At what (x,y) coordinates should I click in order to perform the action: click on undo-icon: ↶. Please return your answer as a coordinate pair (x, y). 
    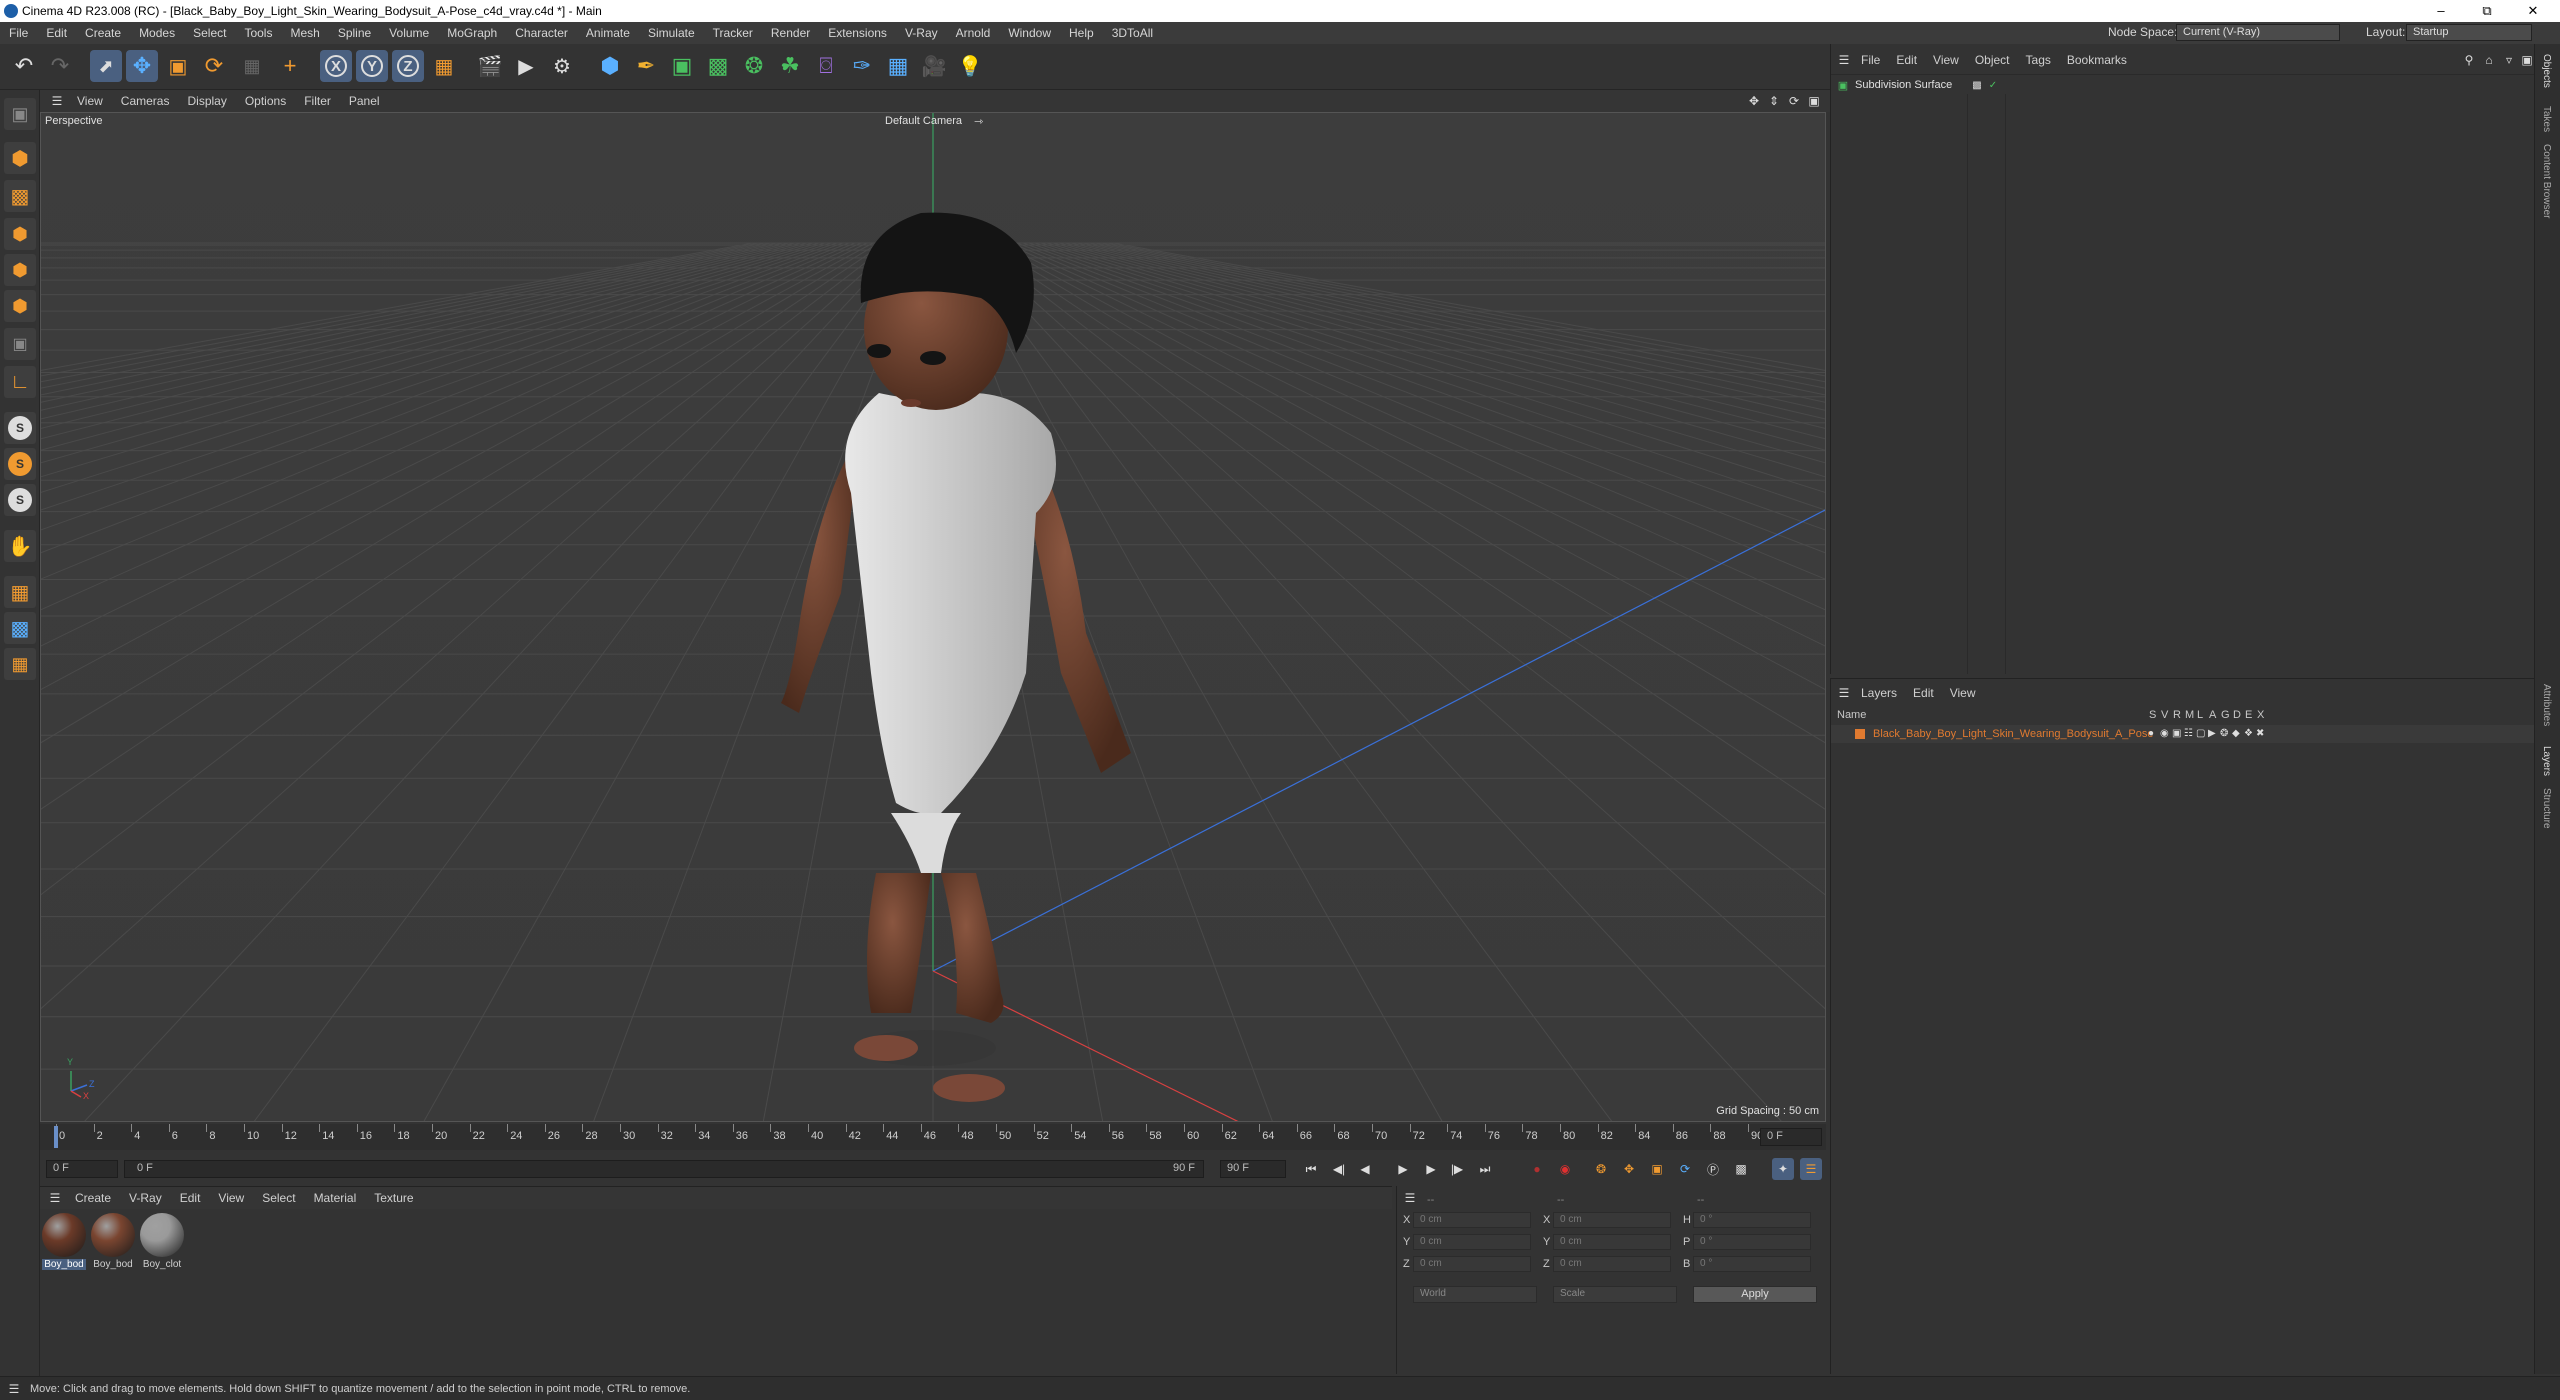
    Looking at the image, I should click on (24, 66).